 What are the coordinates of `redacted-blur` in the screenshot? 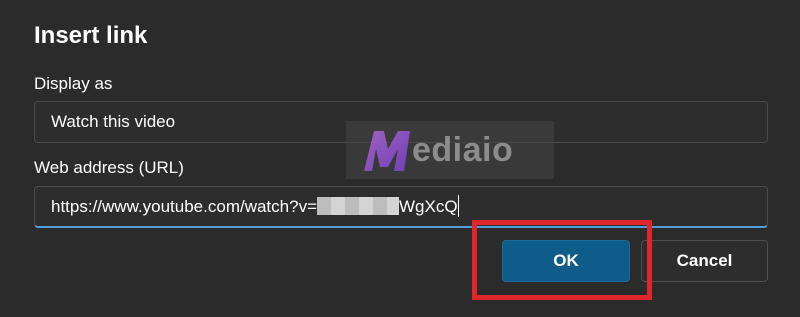 It's located at (358, 206).